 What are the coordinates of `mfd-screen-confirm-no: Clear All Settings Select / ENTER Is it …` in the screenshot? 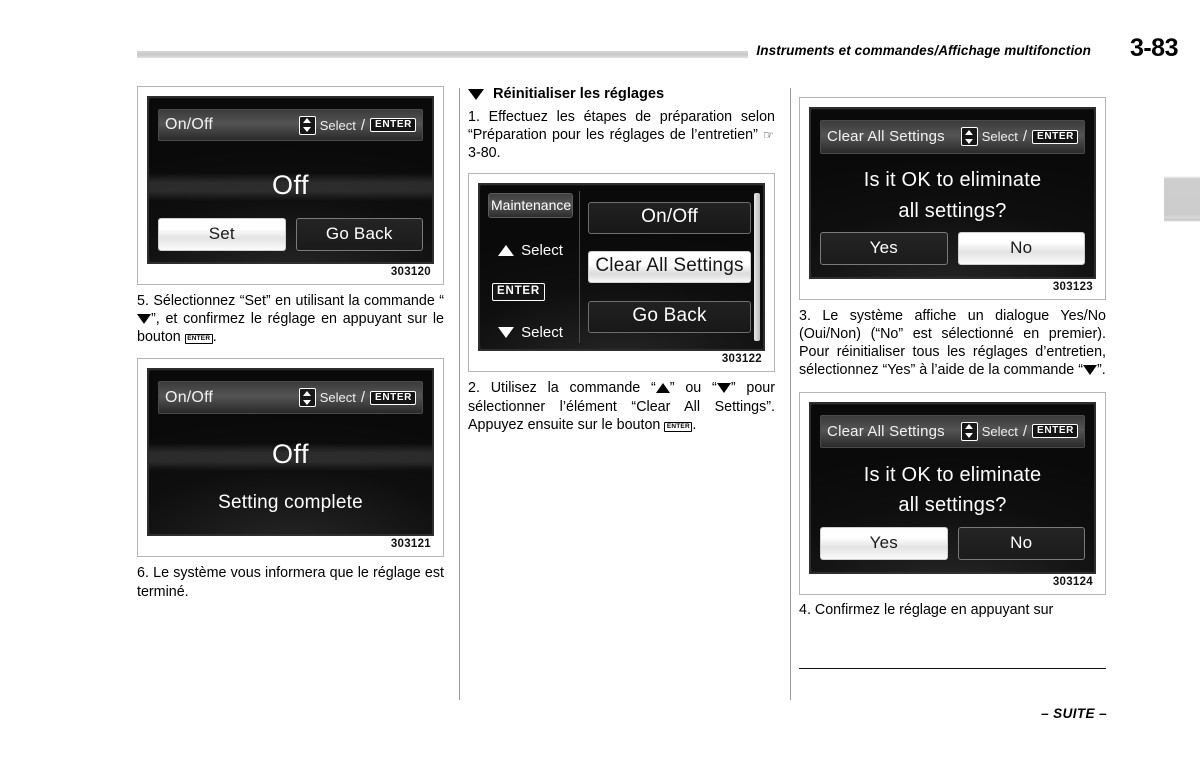 It's located at (952, 193).